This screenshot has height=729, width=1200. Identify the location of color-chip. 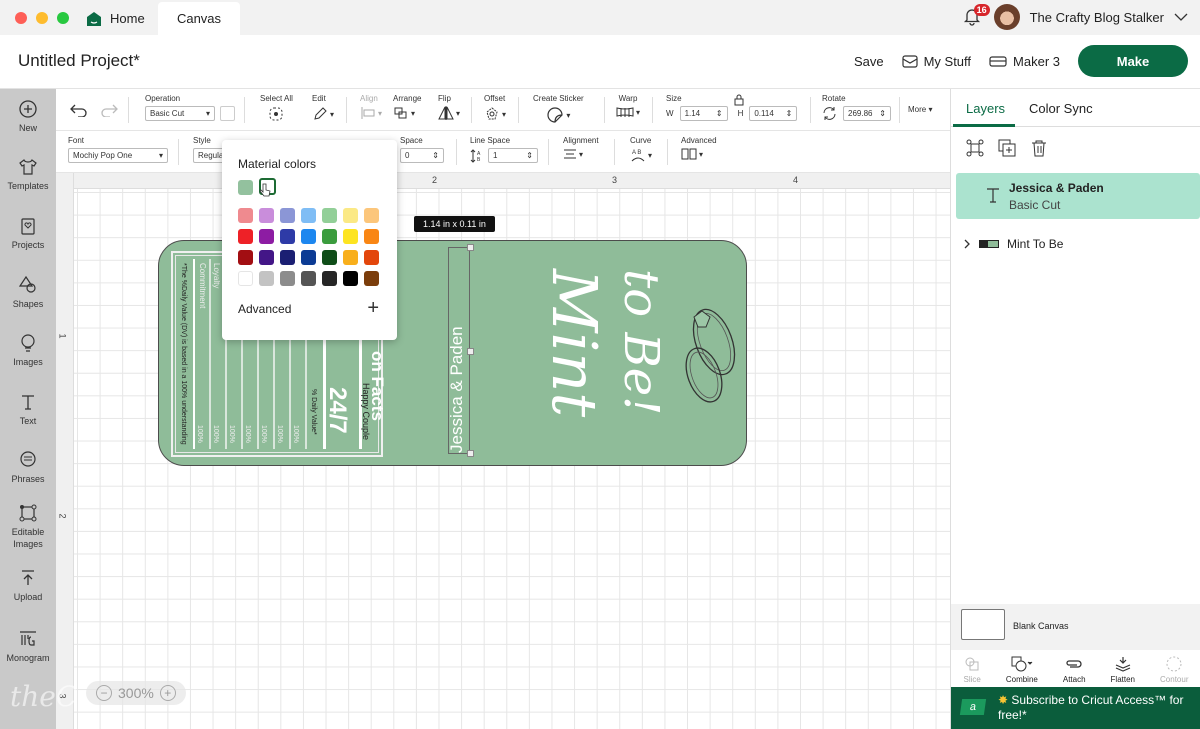
(228, 114).